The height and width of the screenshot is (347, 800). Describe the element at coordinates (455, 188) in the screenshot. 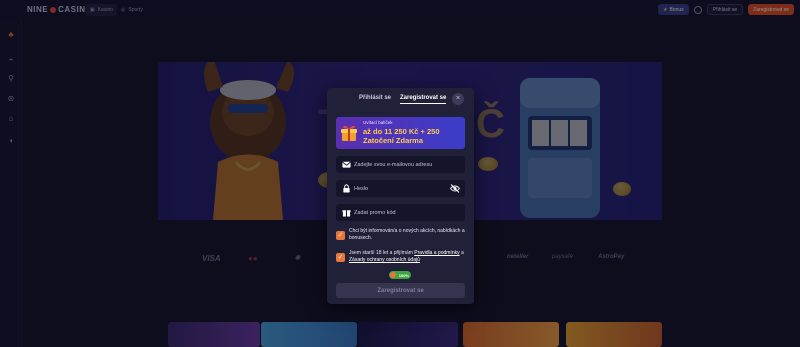

I see `eye-off-icon` at that location.